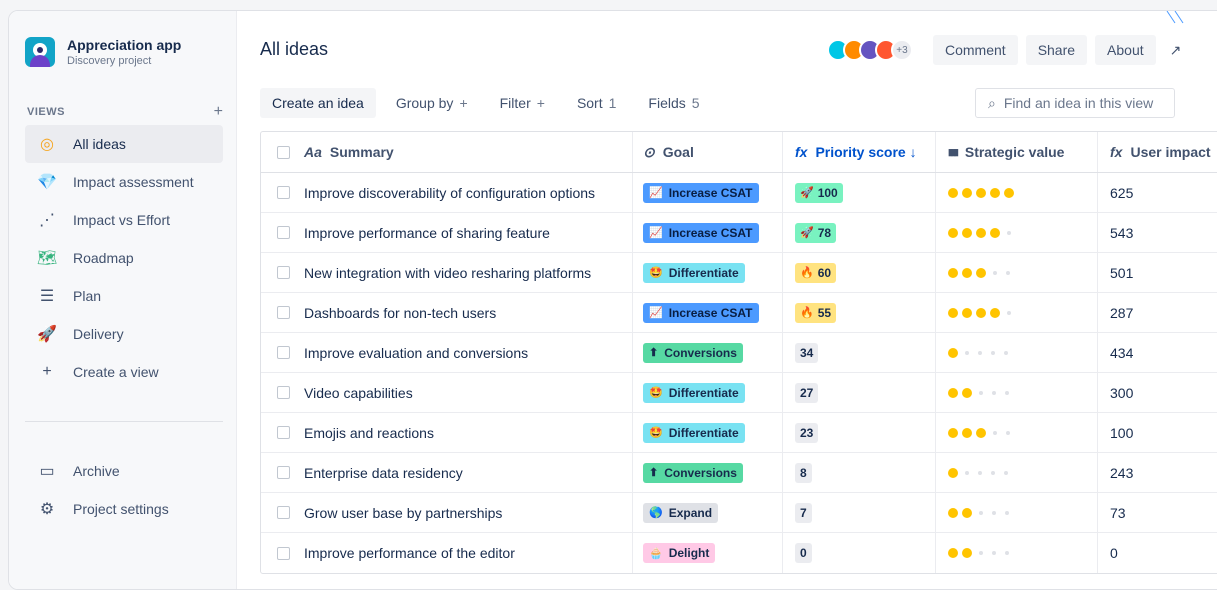  I want to click on idea-summary: Enterprise data residency, so click(383, 473).